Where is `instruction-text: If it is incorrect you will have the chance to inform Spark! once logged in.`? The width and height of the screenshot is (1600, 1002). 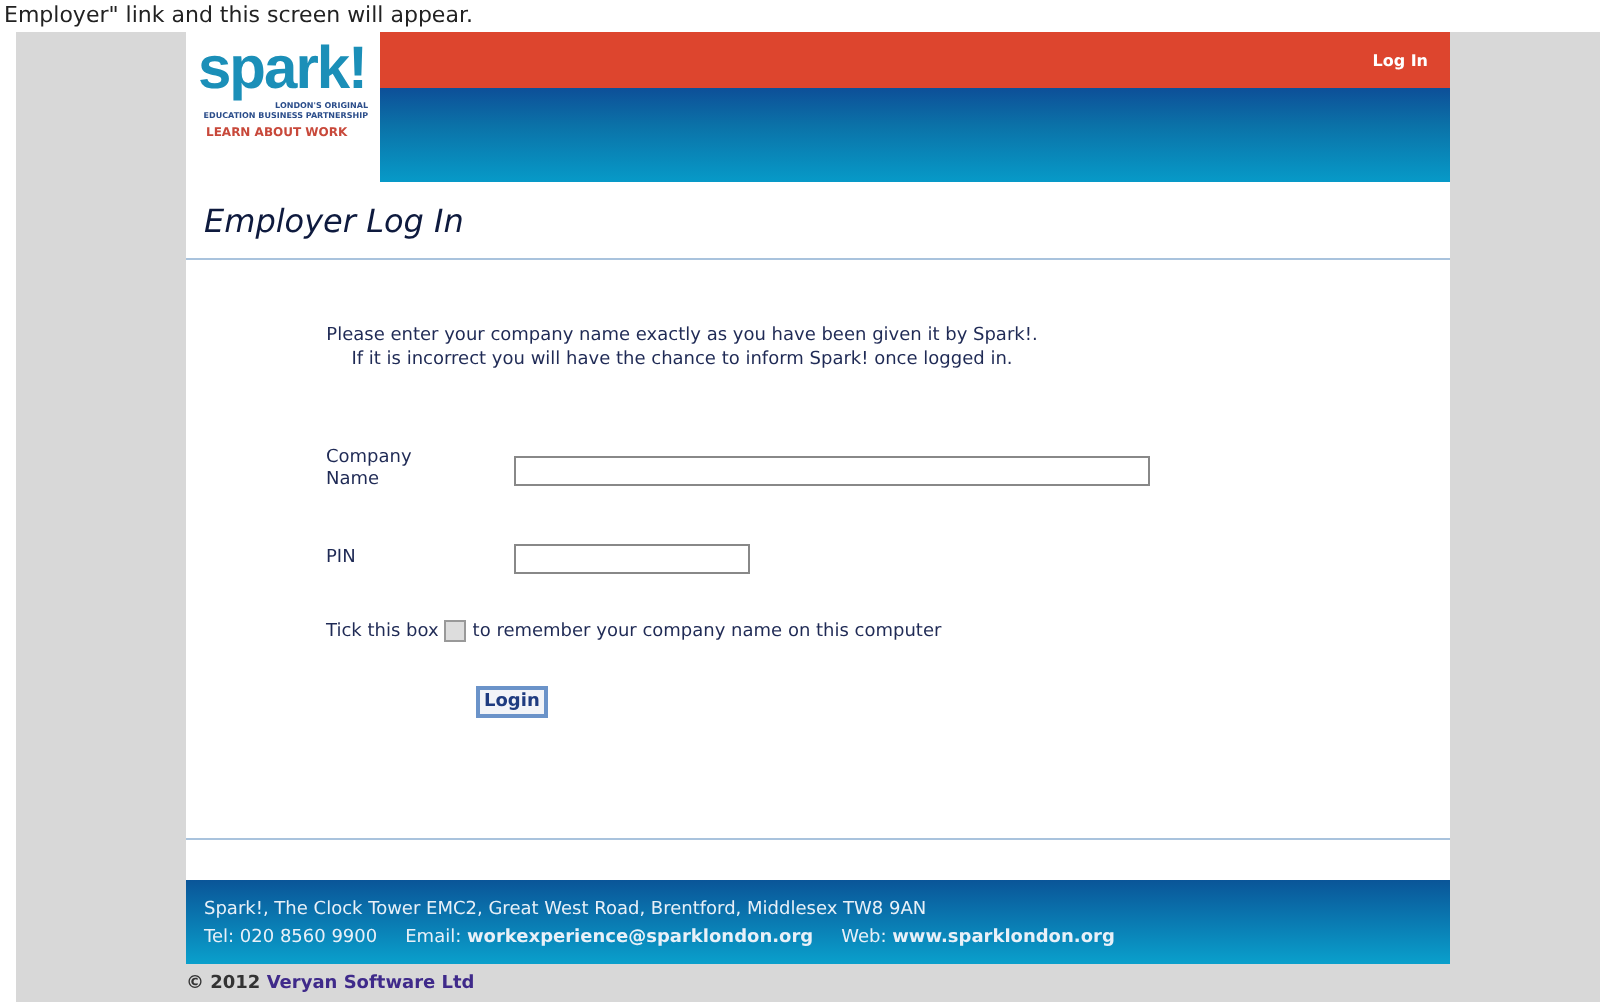 instruction-text: If it is incorrect you will have the chance to inform Spark! once logged in. is located at coordinates (682, 360).